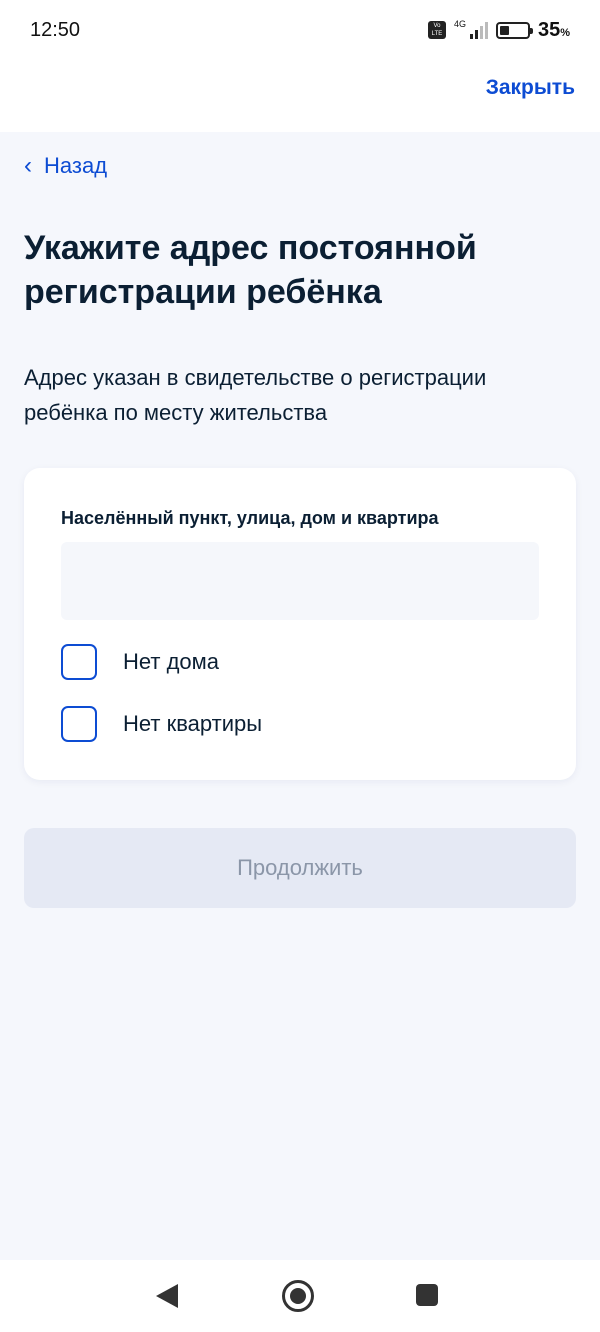 The height and width of the screenshot is (1332, 600). What do you see at coordinates (427, 1295) in the screenshot?
I see `nav-recents-icon` at bounding box center [427, 1295].